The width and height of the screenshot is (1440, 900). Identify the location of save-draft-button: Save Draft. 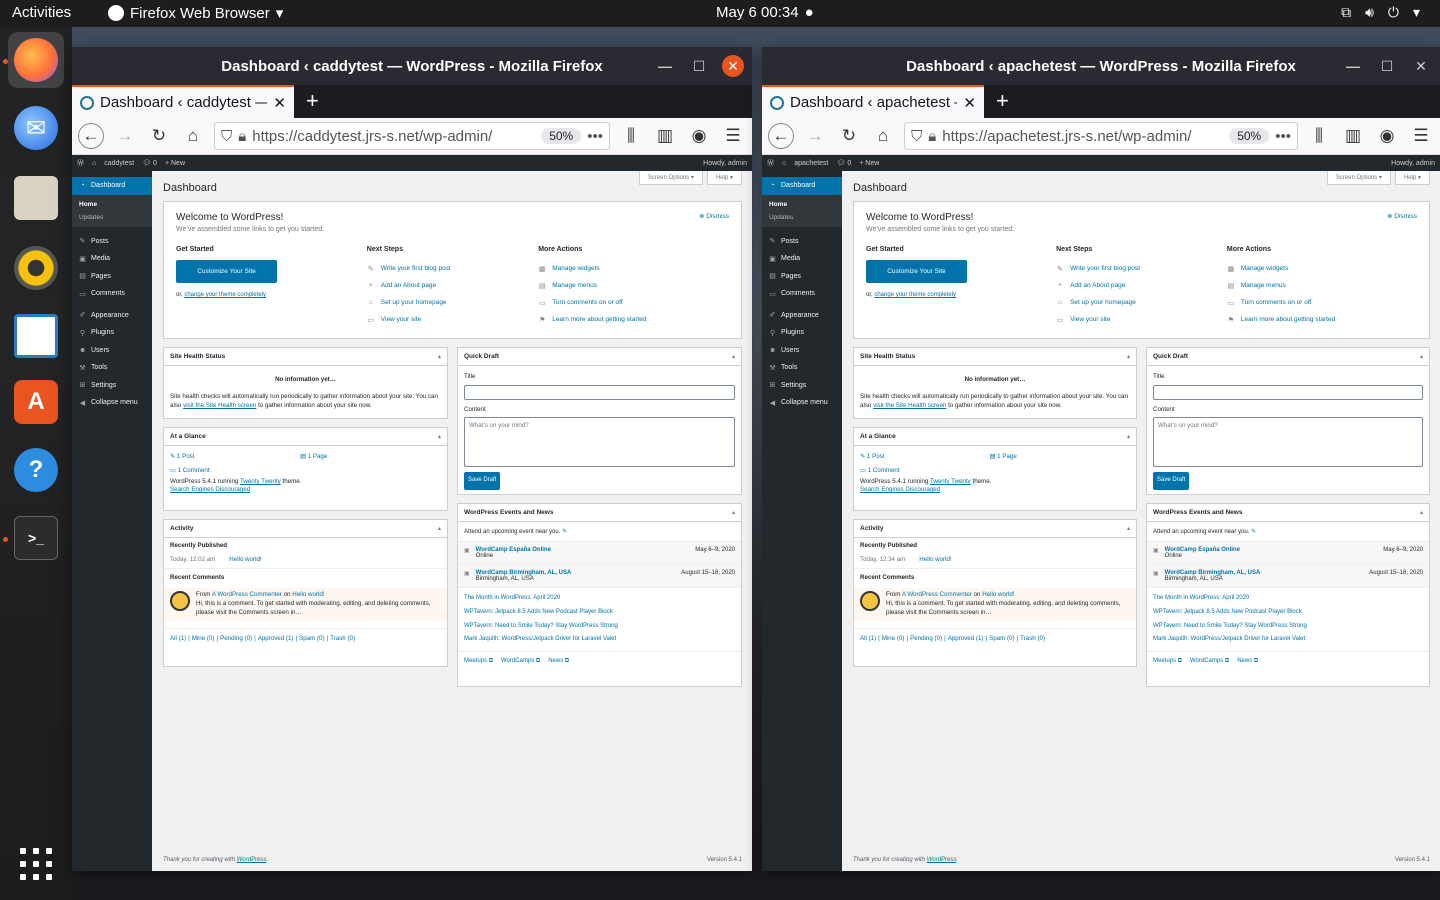
(482, 481).